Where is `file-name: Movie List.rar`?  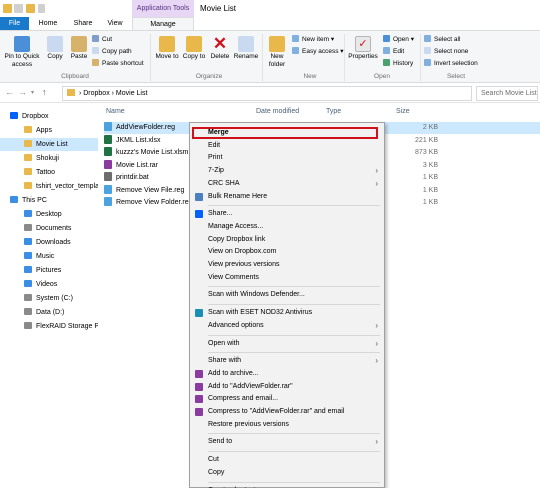
file-name: Movie List.rar is located at coordinates (137, 165).